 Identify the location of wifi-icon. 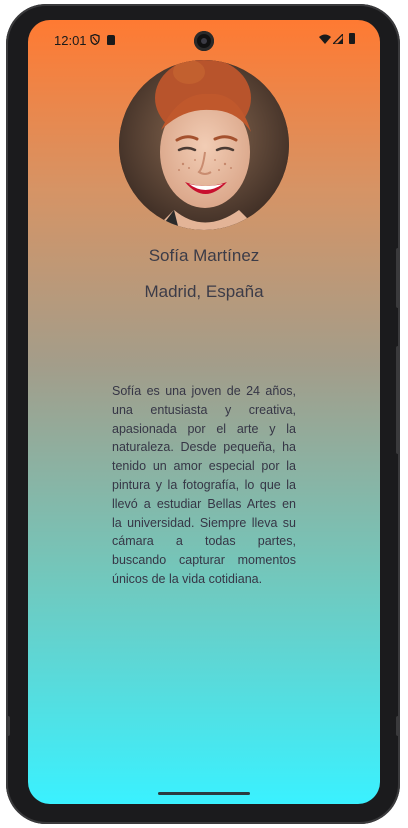
(325, 39).